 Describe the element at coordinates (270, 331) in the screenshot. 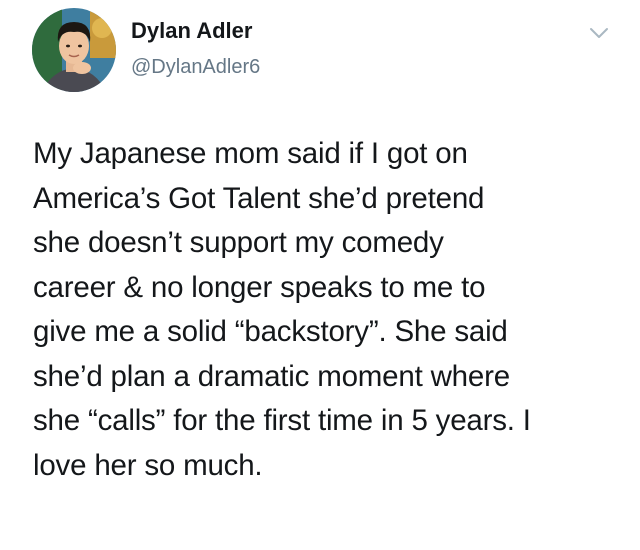

I see `tweet-text-line: give me a solid “backstory”. She said` at that location.